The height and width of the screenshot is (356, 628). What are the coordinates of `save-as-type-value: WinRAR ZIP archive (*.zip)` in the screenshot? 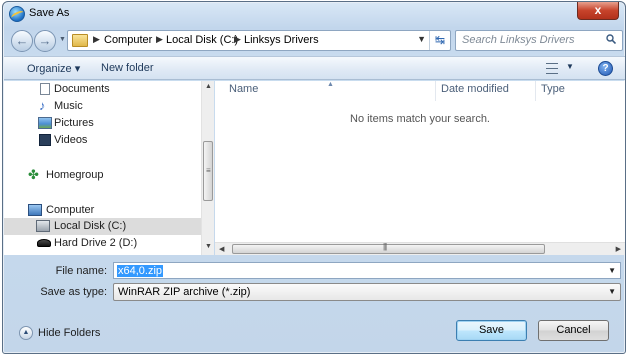 It's located at (184, 292).